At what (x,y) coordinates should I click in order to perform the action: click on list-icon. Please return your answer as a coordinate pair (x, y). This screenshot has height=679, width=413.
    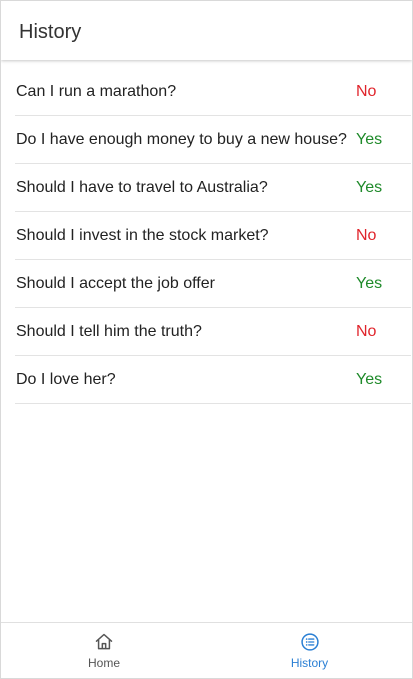
    Looking at the image, I should click on (309, 642).